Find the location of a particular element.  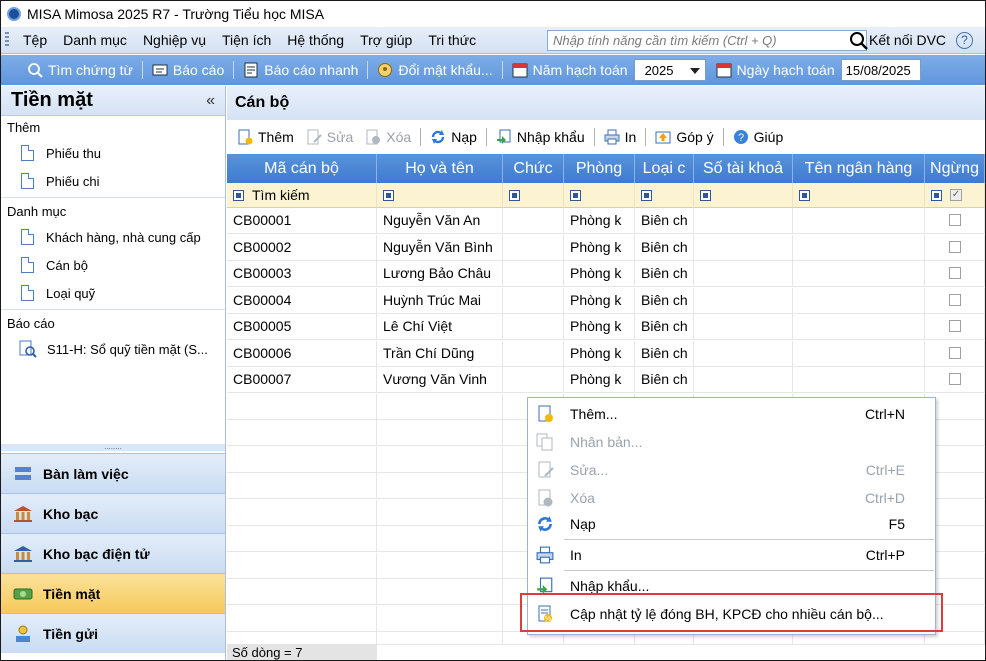

collapse-icon: « is located at coordinates (210, 101).